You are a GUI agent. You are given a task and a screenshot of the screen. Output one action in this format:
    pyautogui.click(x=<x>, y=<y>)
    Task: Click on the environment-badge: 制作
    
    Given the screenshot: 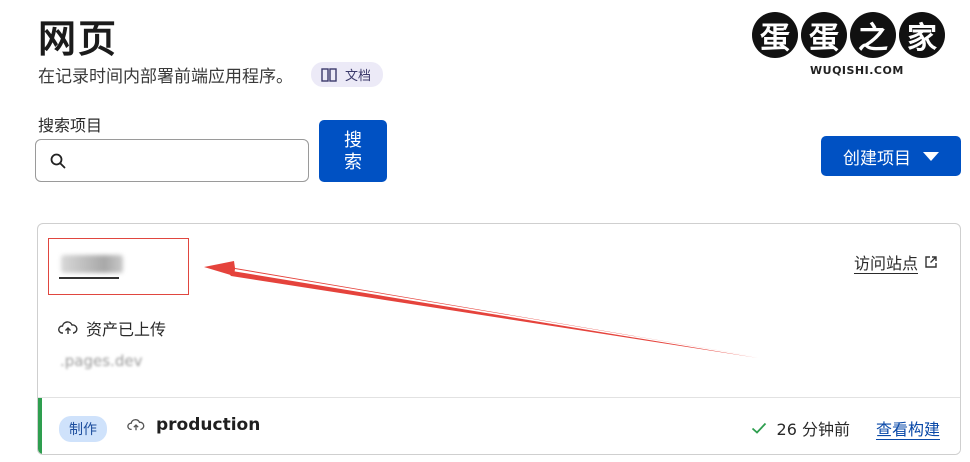 What is the action you would take?
    pyautogui.click(x=83, y=429)
    